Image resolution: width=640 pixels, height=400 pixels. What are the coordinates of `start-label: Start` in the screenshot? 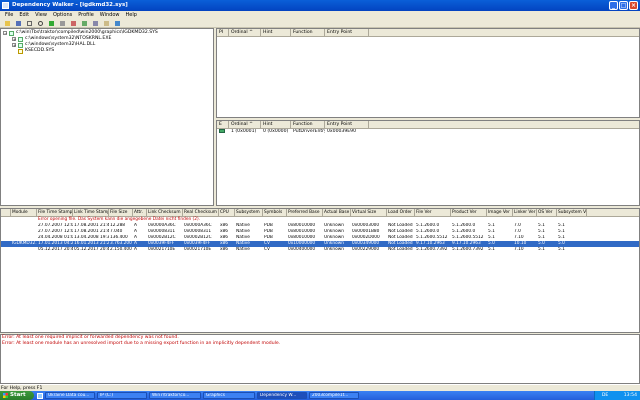 It's located at (18, 395).